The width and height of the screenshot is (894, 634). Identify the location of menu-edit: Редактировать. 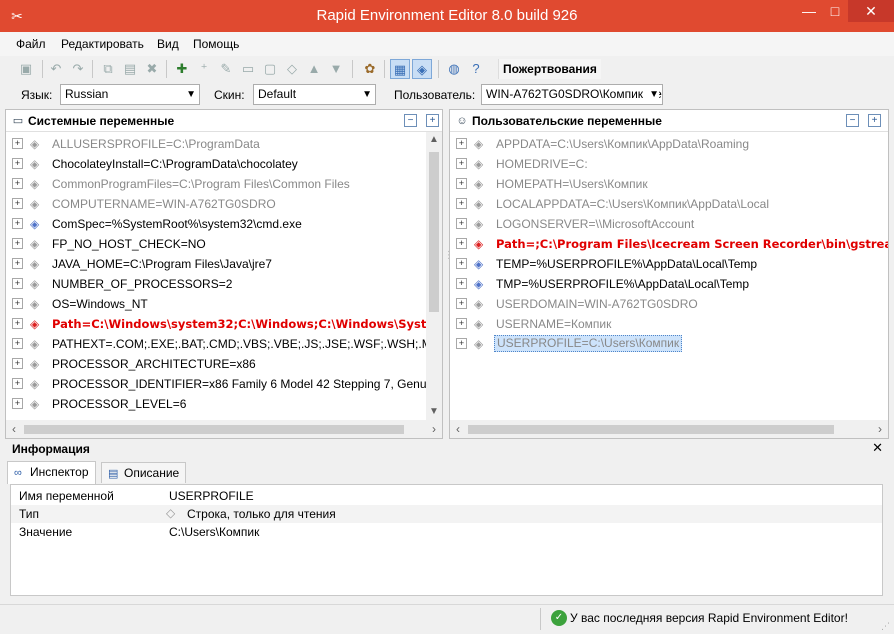
(102, 44).